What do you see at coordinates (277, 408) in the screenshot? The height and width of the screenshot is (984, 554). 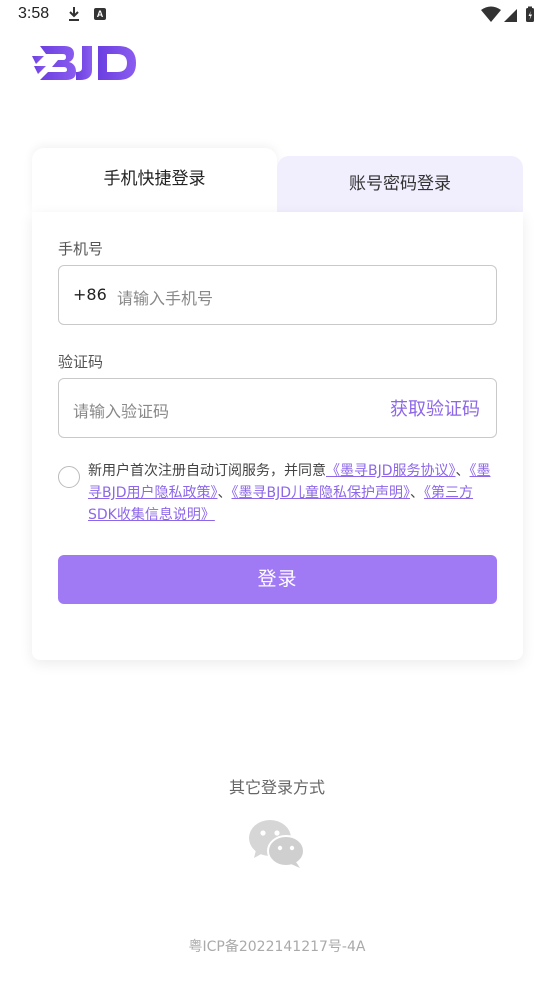 I see `code-field: 请输入验证码 获取验证码` at bounding box center [277, 408].